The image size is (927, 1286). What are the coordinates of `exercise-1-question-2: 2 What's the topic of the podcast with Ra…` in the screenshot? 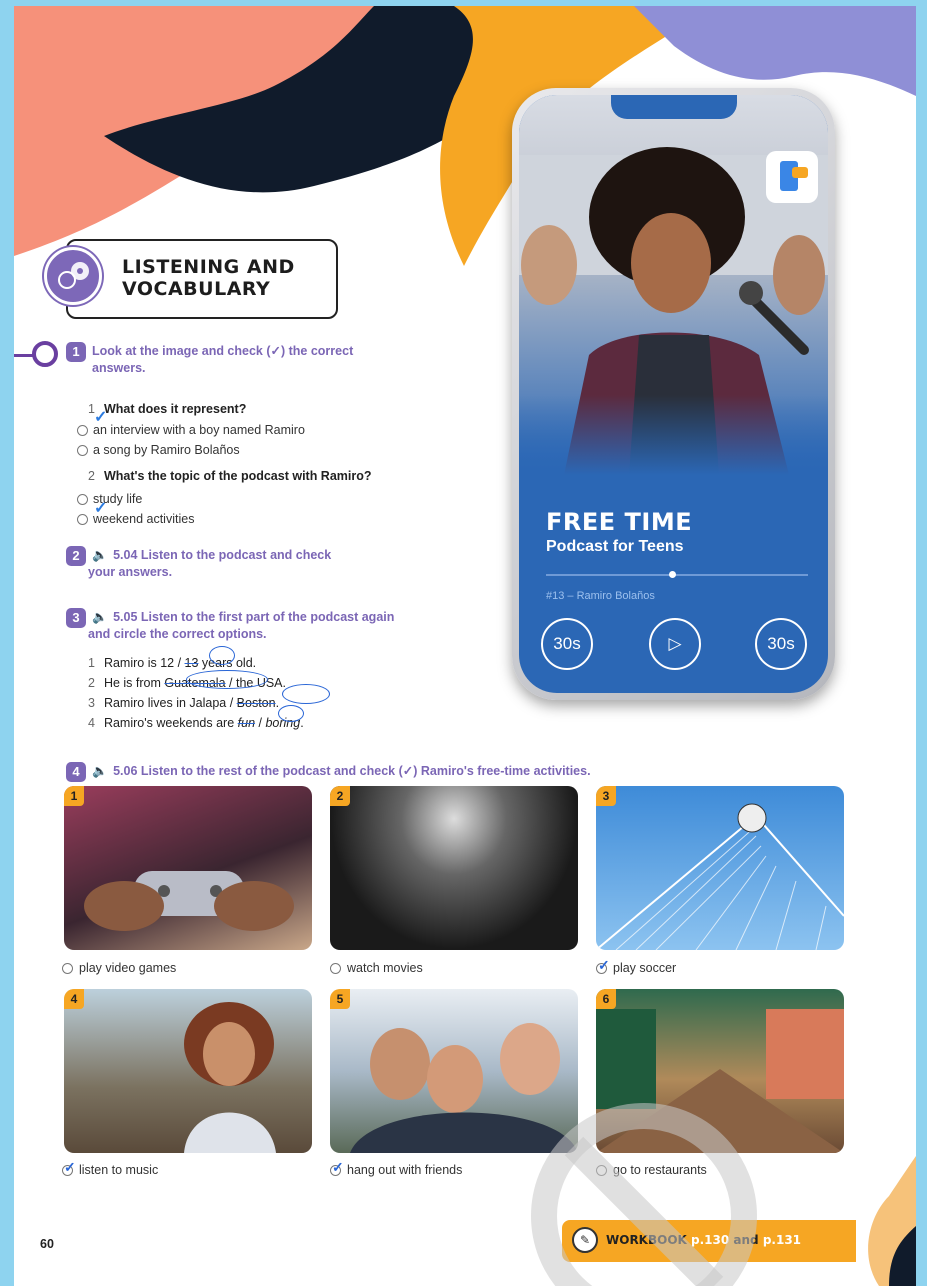 It's located at (230, 476).